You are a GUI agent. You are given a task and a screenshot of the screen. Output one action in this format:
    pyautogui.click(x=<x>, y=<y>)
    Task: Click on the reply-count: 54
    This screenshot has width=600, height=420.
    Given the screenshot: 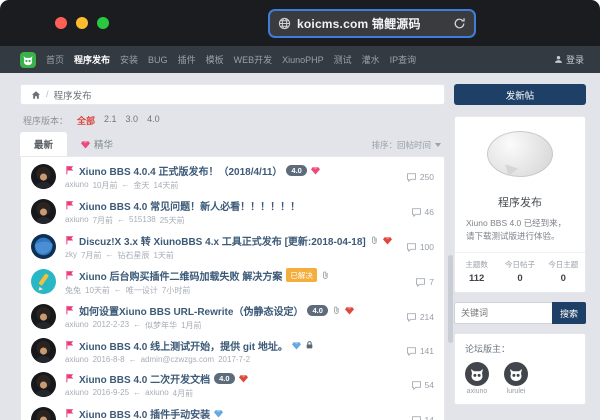 What is the action you would take?
    pyautogui.click(x=422, y=385)
    